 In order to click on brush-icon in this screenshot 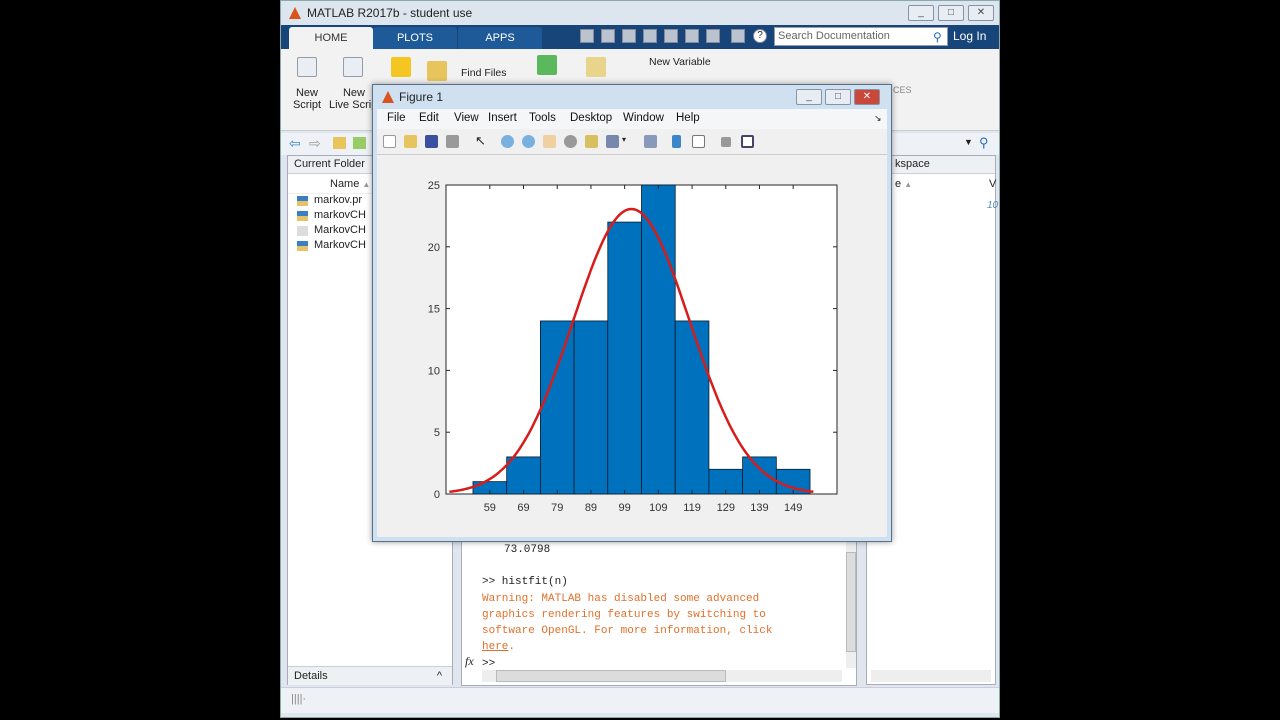, I will do `click(612, 141)`.